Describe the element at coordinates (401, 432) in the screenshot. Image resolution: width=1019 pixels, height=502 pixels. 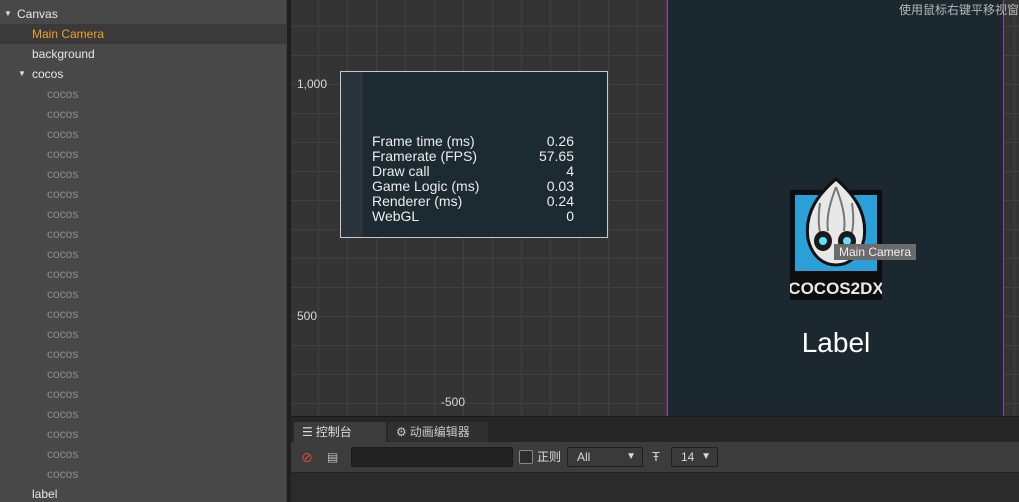
I see `animation-icon: ⚙` at that location.